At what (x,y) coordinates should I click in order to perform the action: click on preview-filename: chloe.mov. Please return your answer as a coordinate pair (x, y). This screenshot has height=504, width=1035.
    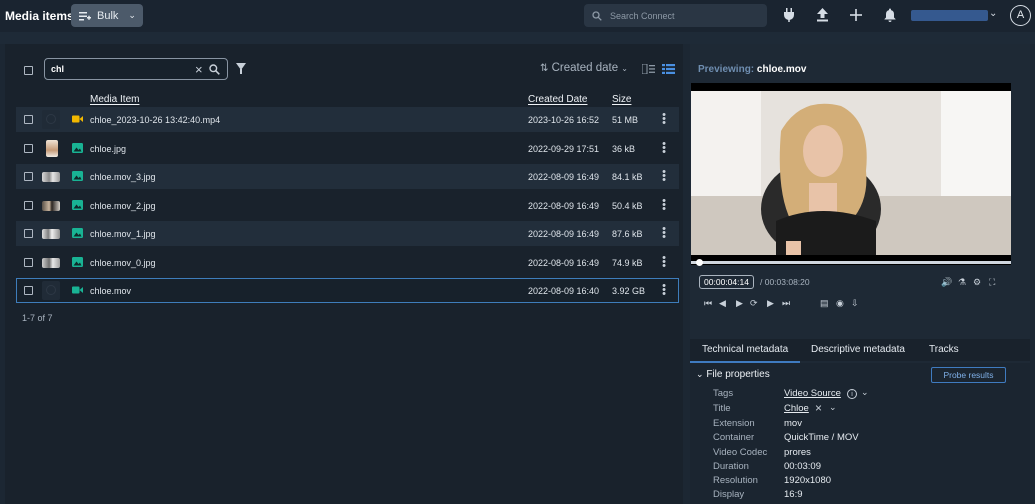
    Looking at the image, I should click on (781, 69).